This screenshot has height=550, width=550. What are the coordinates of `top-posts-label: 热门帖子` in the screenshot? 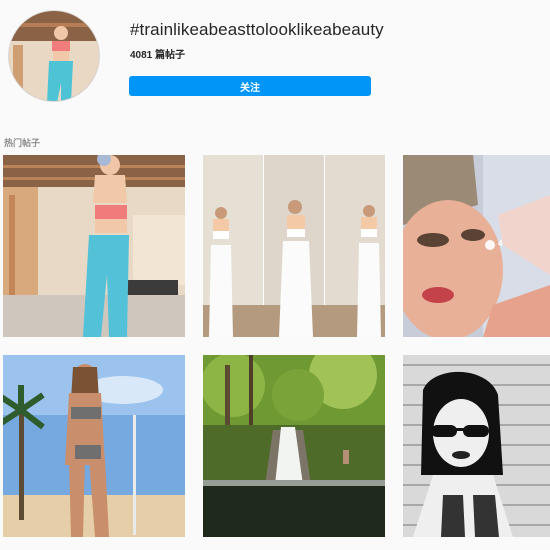 It's located at (22, 143).